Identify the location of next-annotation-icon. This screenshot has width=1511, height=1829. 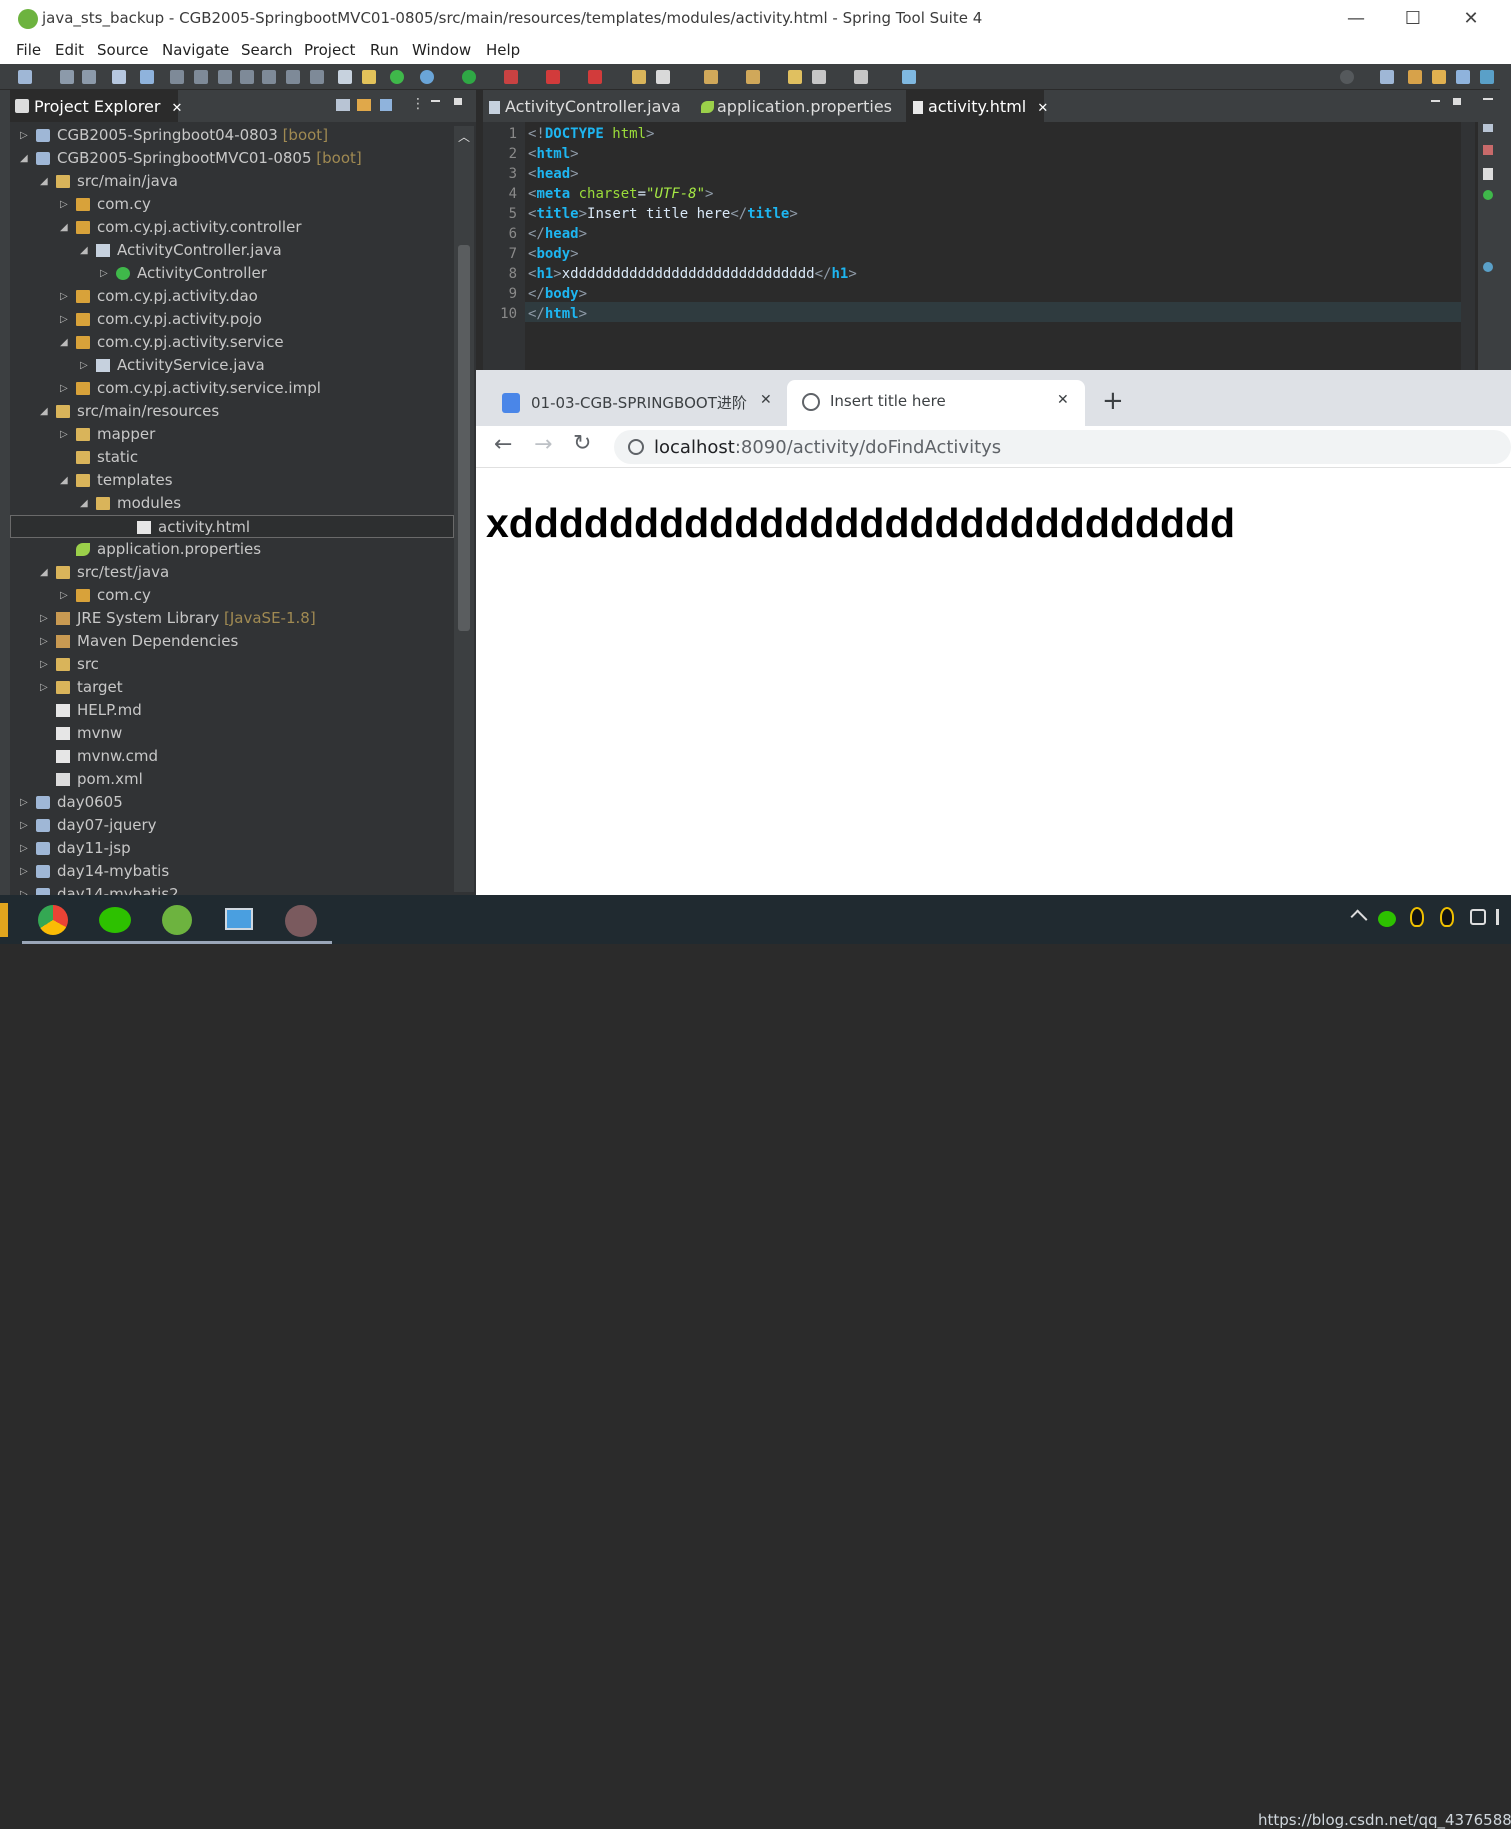
(711, 77).